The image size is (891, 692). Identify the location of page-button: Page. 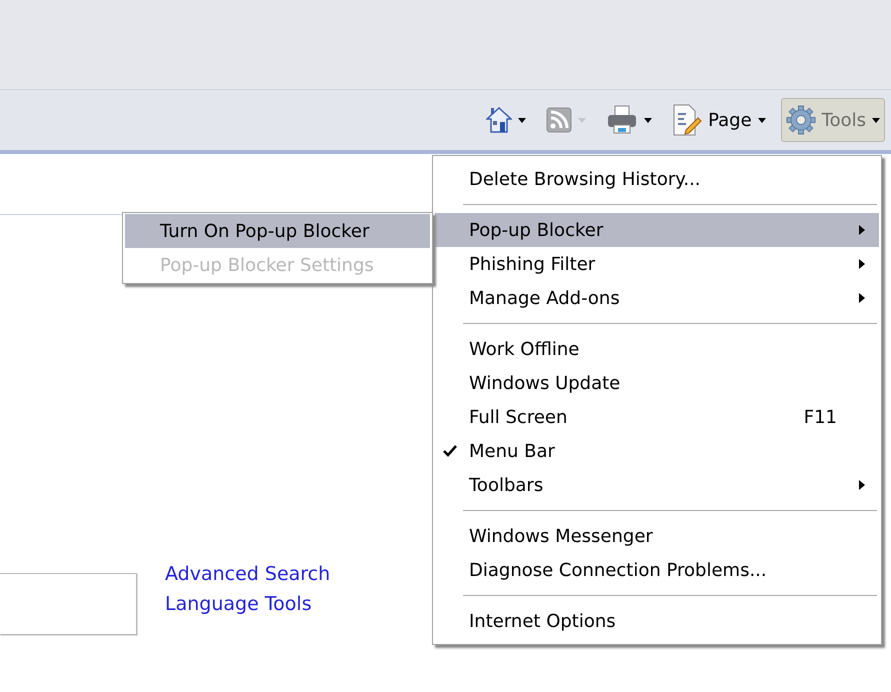
(719, 120).